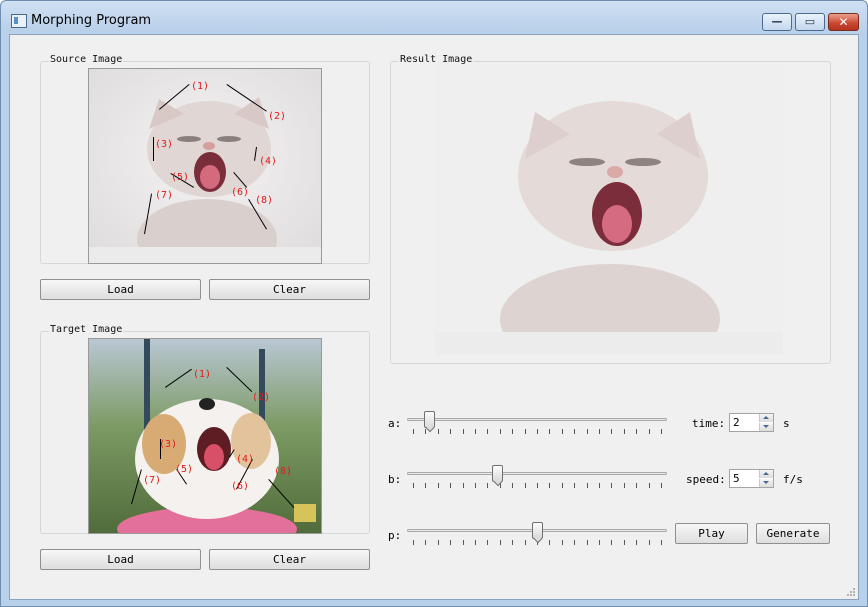  I want to click on resize-grip-icon, so click(851, 592).